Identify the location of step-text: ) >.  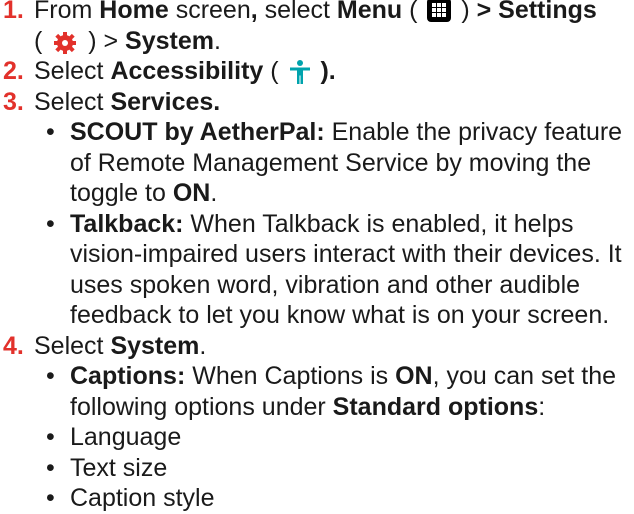
(103, 40).